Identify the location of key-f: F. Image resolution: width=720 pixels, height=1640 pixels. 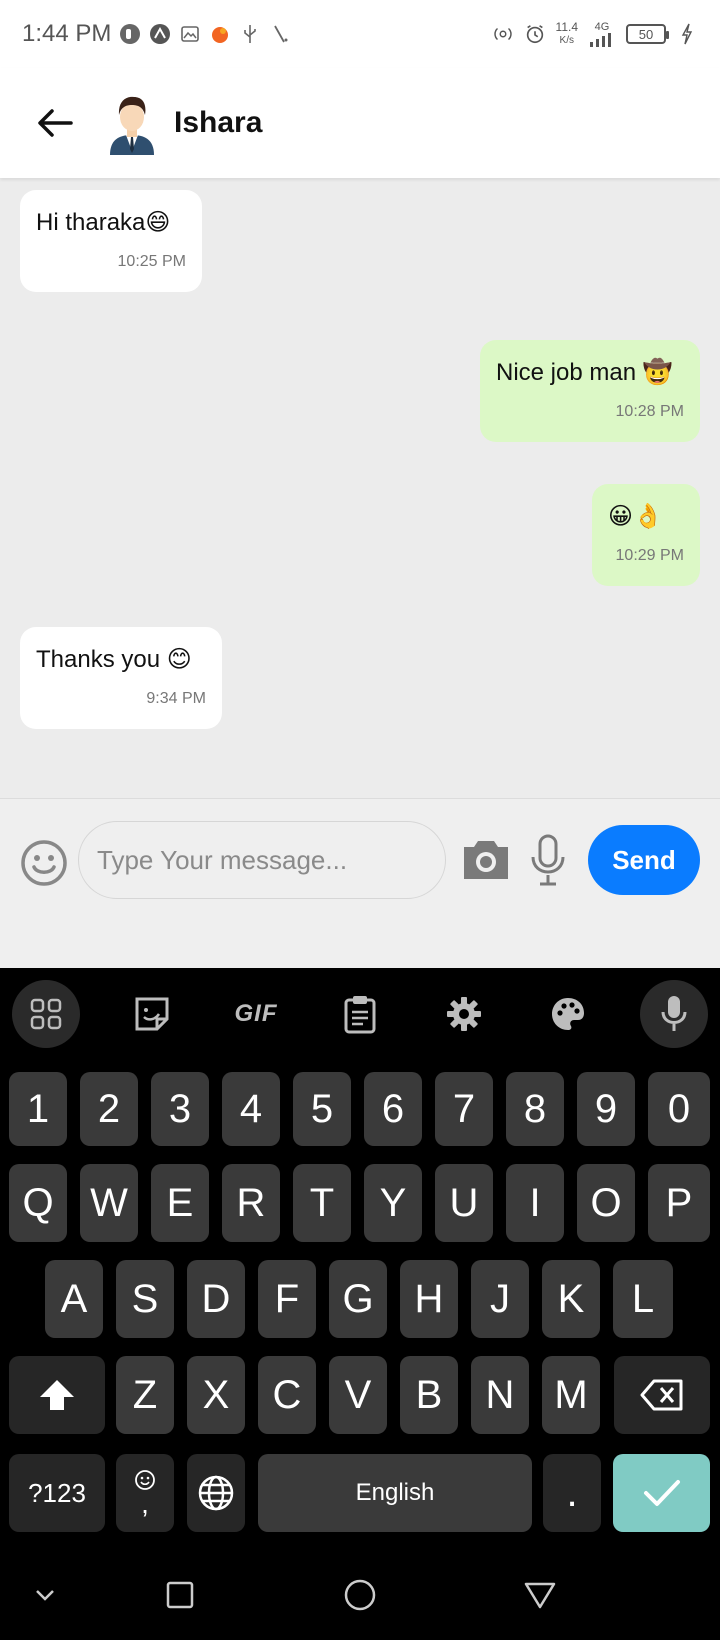
(287, 1299).